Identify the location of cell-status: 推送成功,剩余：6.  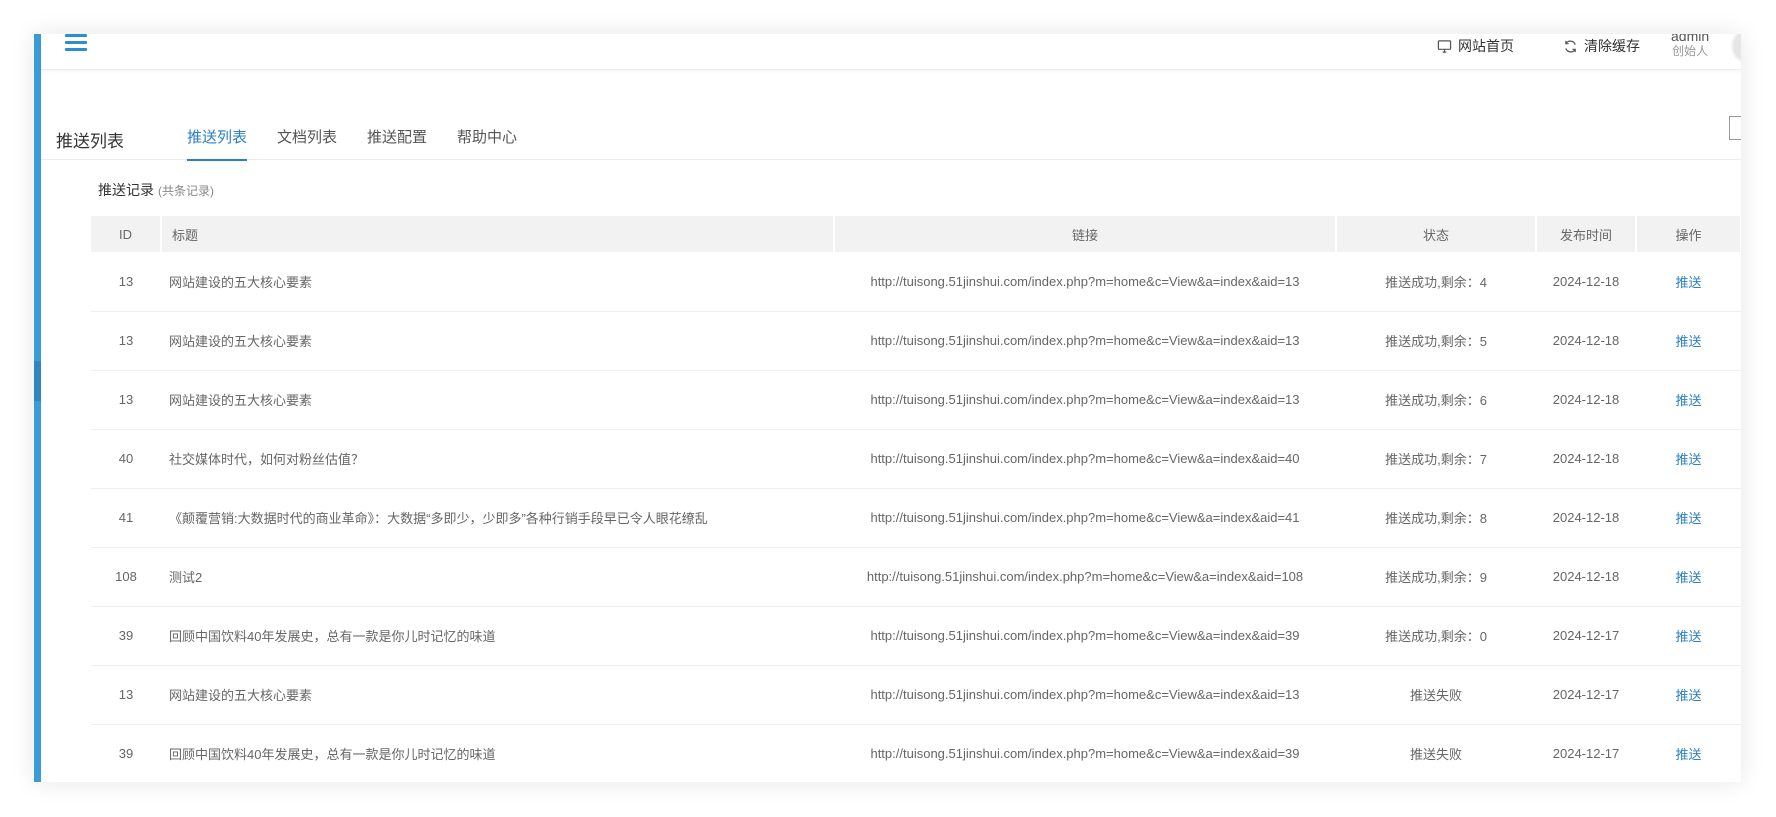
(1436, 400).